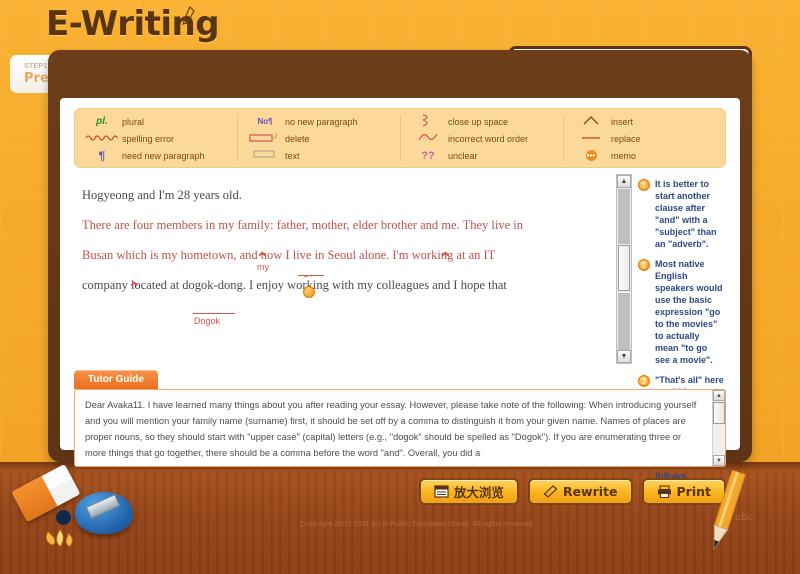 The image size is (800, 574). Describe the element at coordinates (163, 155) in the screenshot. I see `legend-label: need new paragraph` at that location.